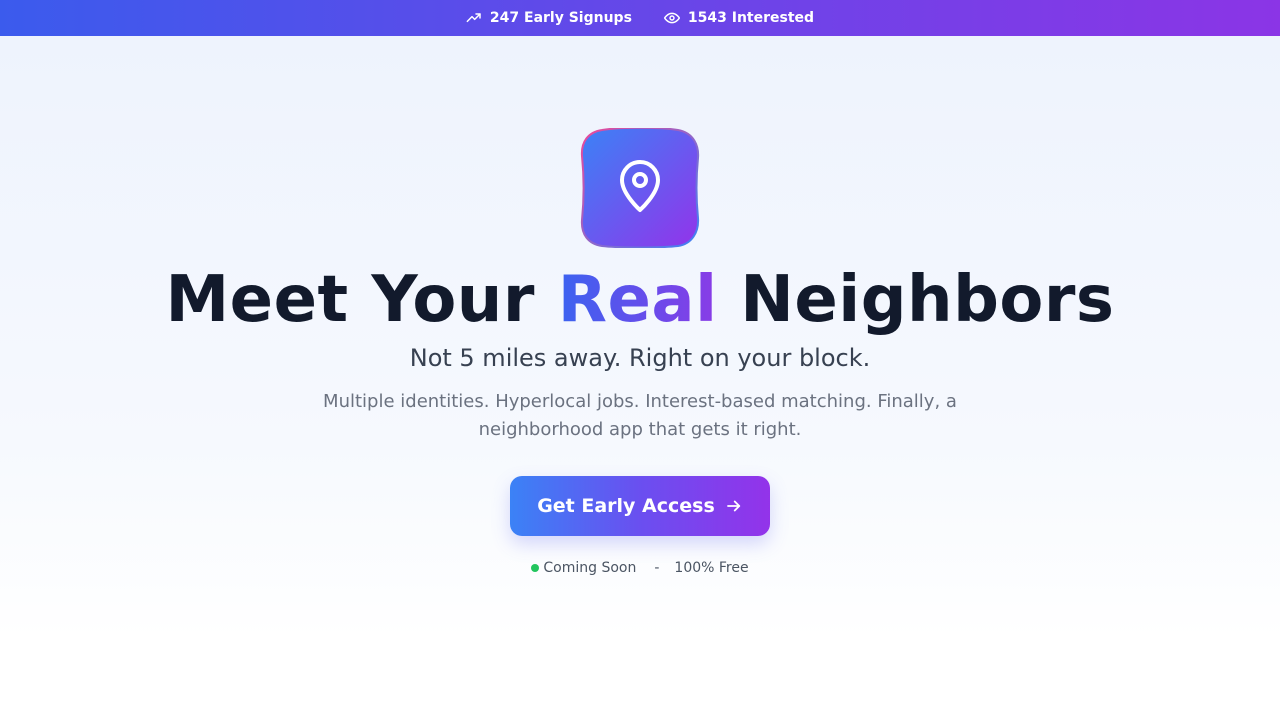  What do you see at coordinates (640, 18) in the screenshot?
I see `top-announcement-bar: 247 Early Signups 1543 Interested` at bounding box center [640, 18].